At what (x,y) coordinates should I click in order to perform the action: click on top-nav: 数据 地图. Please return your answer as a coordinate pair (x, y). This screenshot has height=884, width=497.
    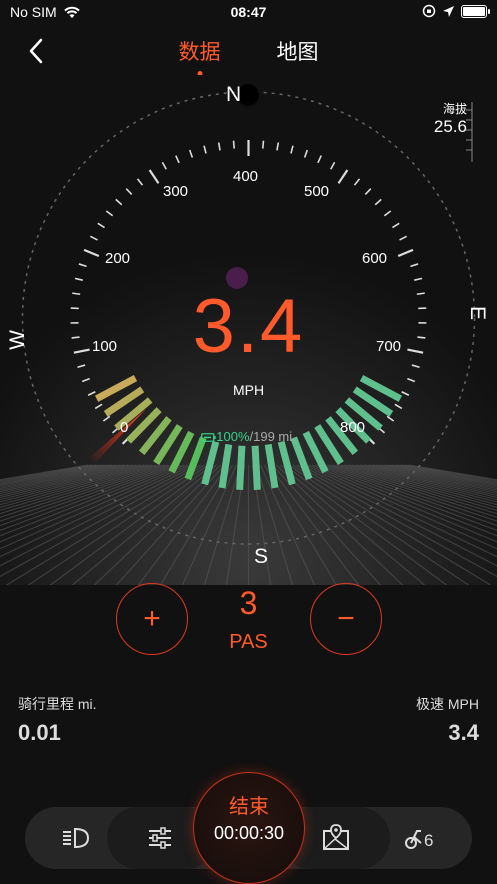
    Looking at the image, I should click on (248, 53).